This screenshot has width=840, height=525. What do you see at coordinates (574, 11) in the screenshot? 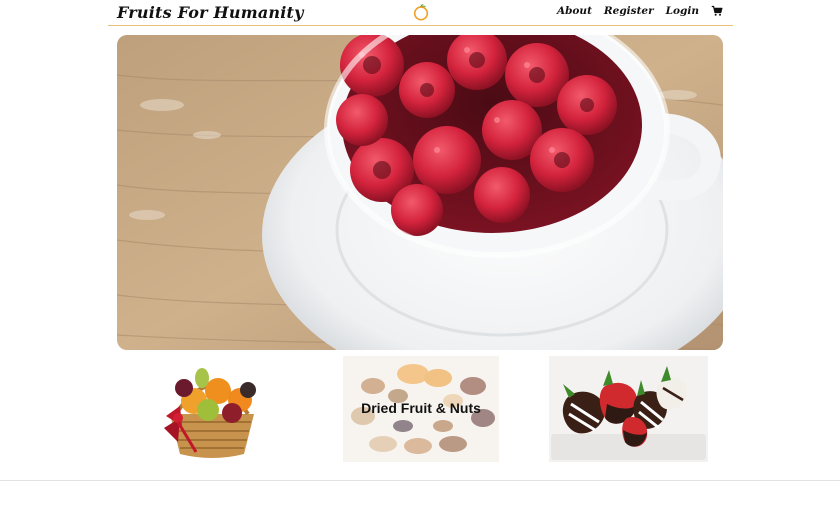
I see `nav-about-link: About` at bounding box center [574, 11].